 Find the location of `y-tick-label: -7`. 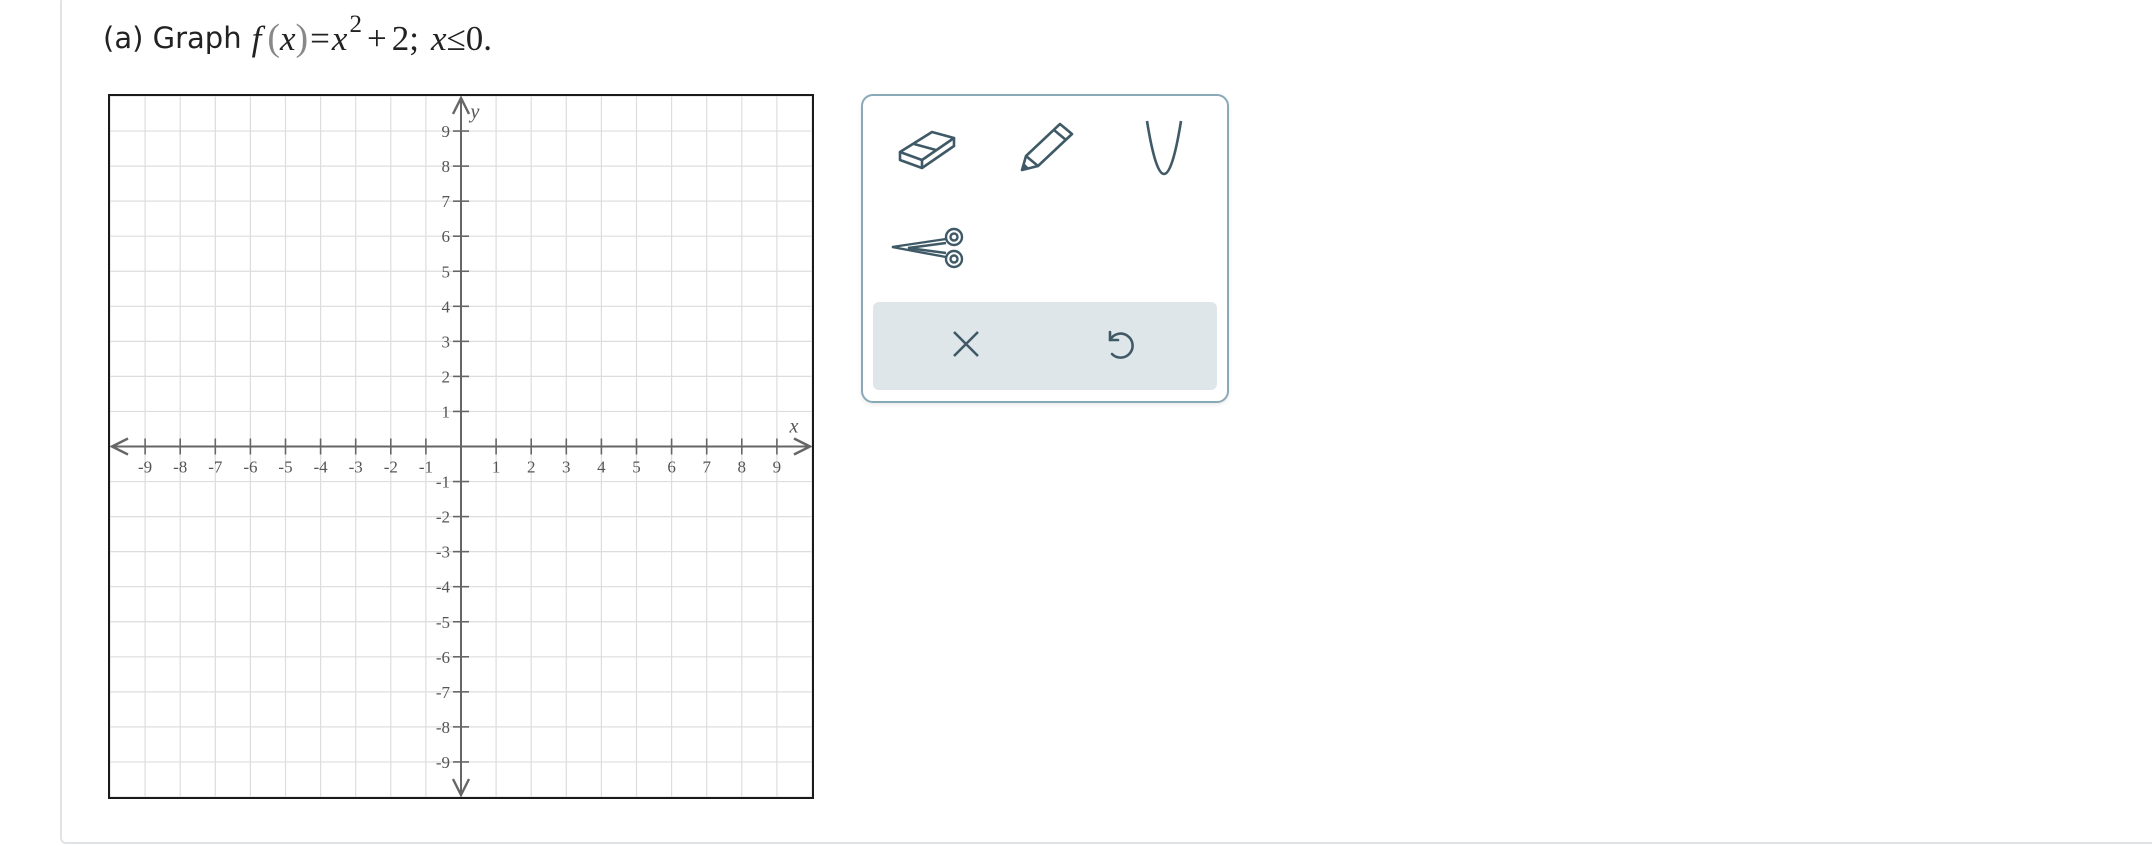

y-tick-label: -7 is located at coordinates (443, 692).